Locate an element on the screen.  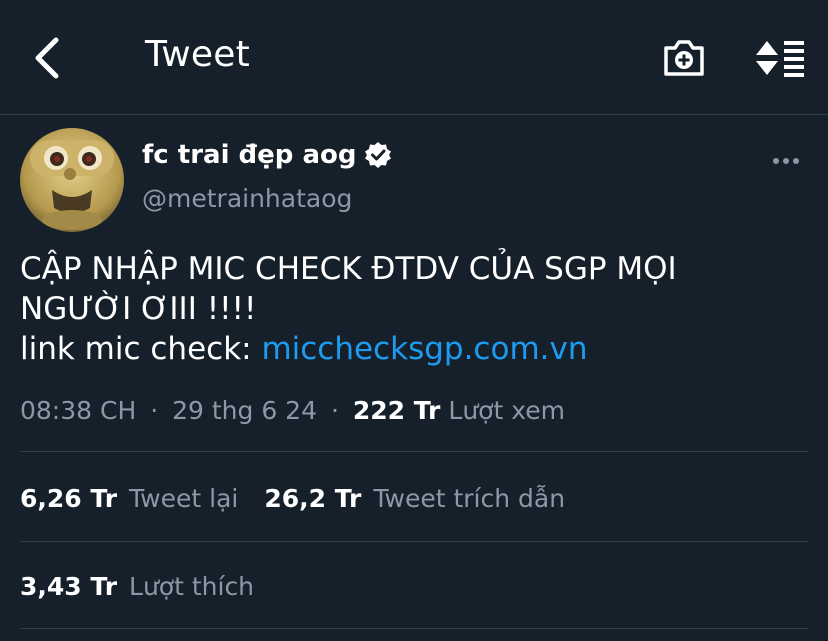
link-prefix: link mic check: is located at coordinates (141, 349).